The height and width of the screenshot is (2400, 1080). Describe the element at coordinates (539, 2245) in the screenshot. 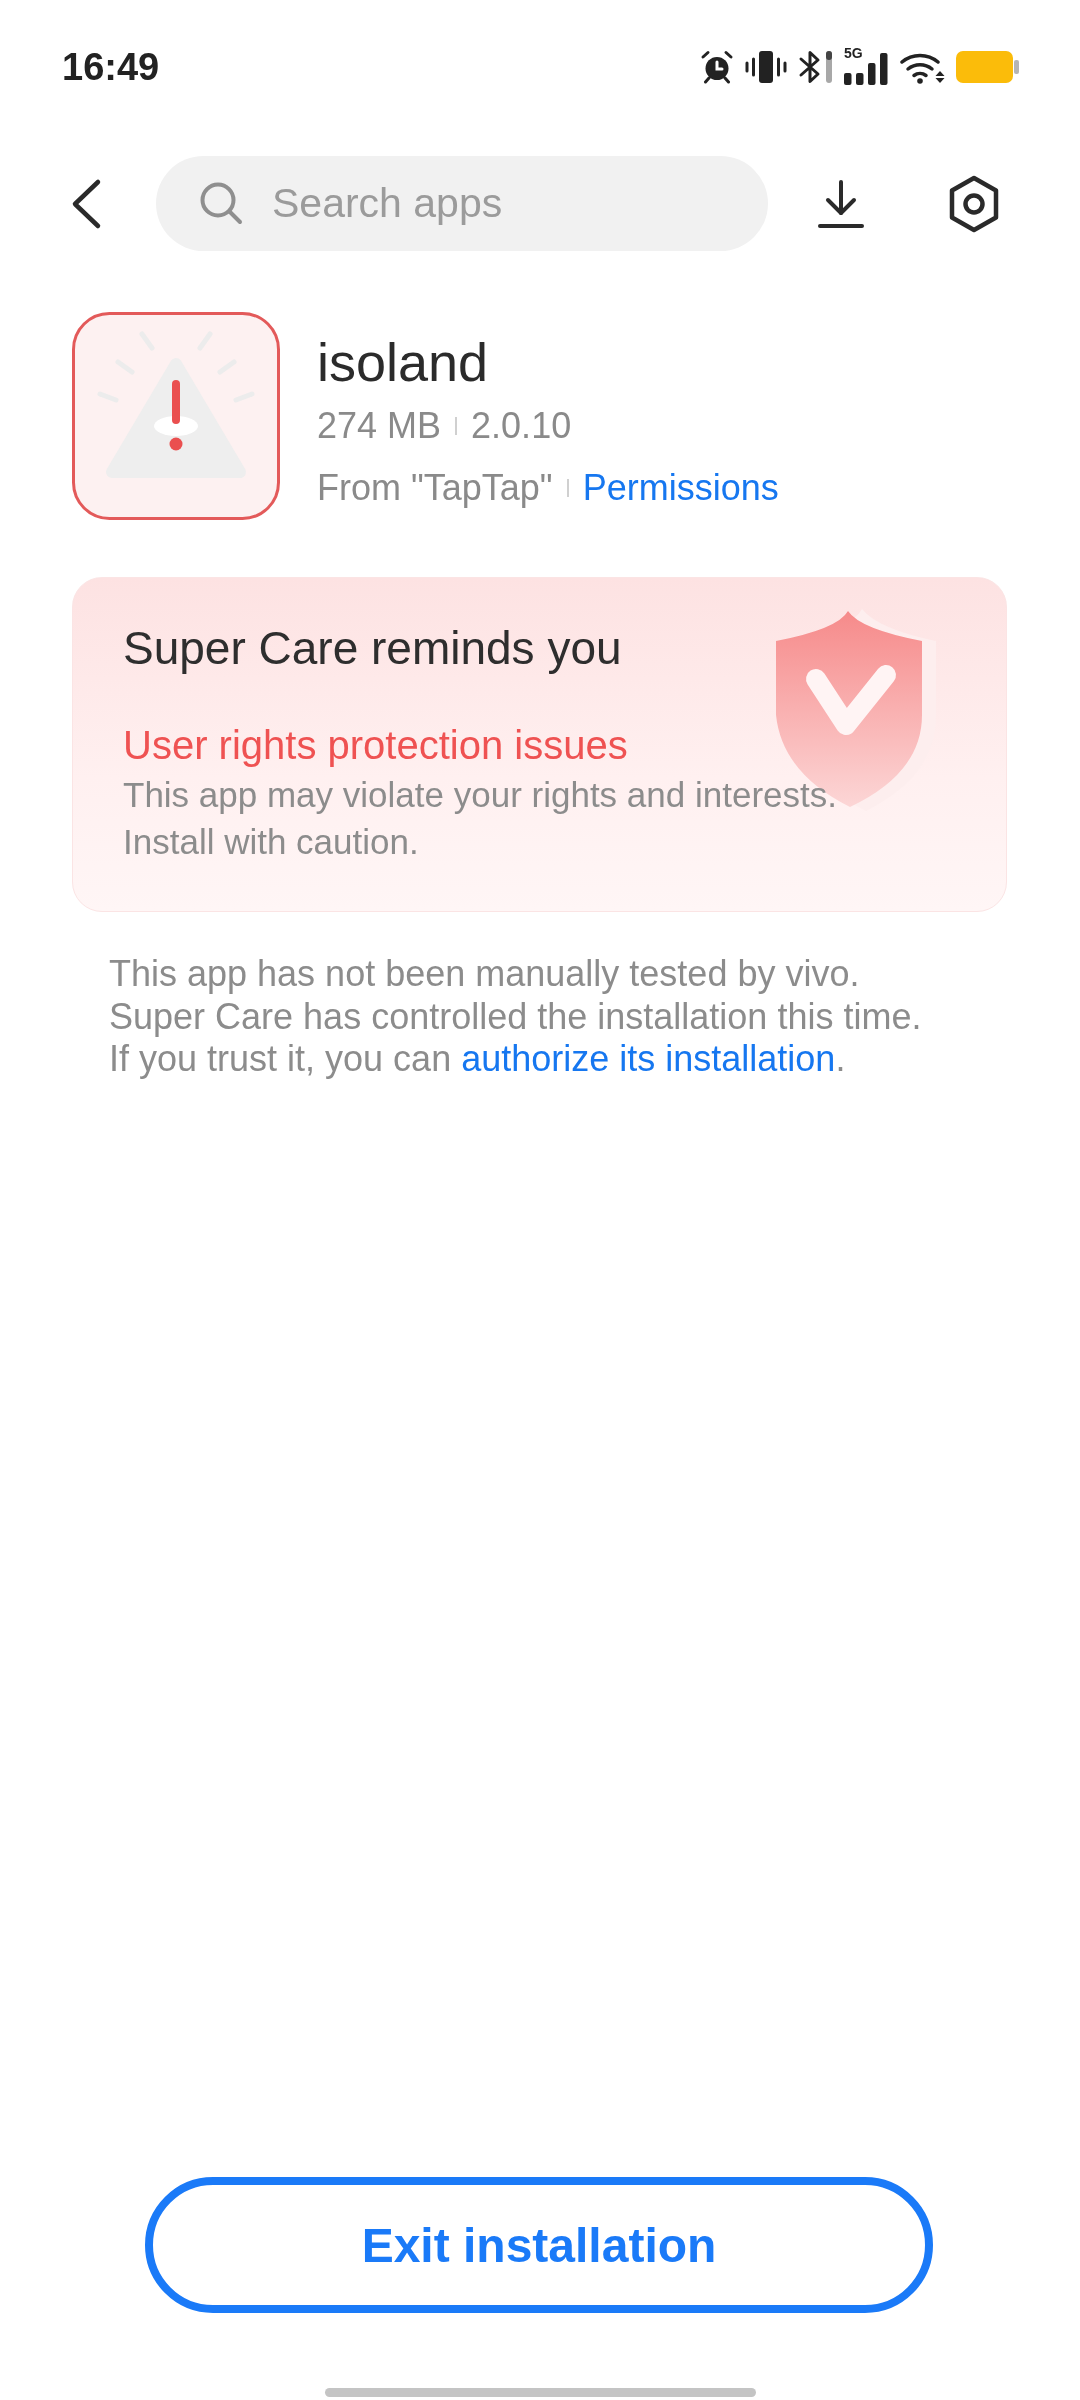

I see `exit-installation-button: Exit installation` at that location.